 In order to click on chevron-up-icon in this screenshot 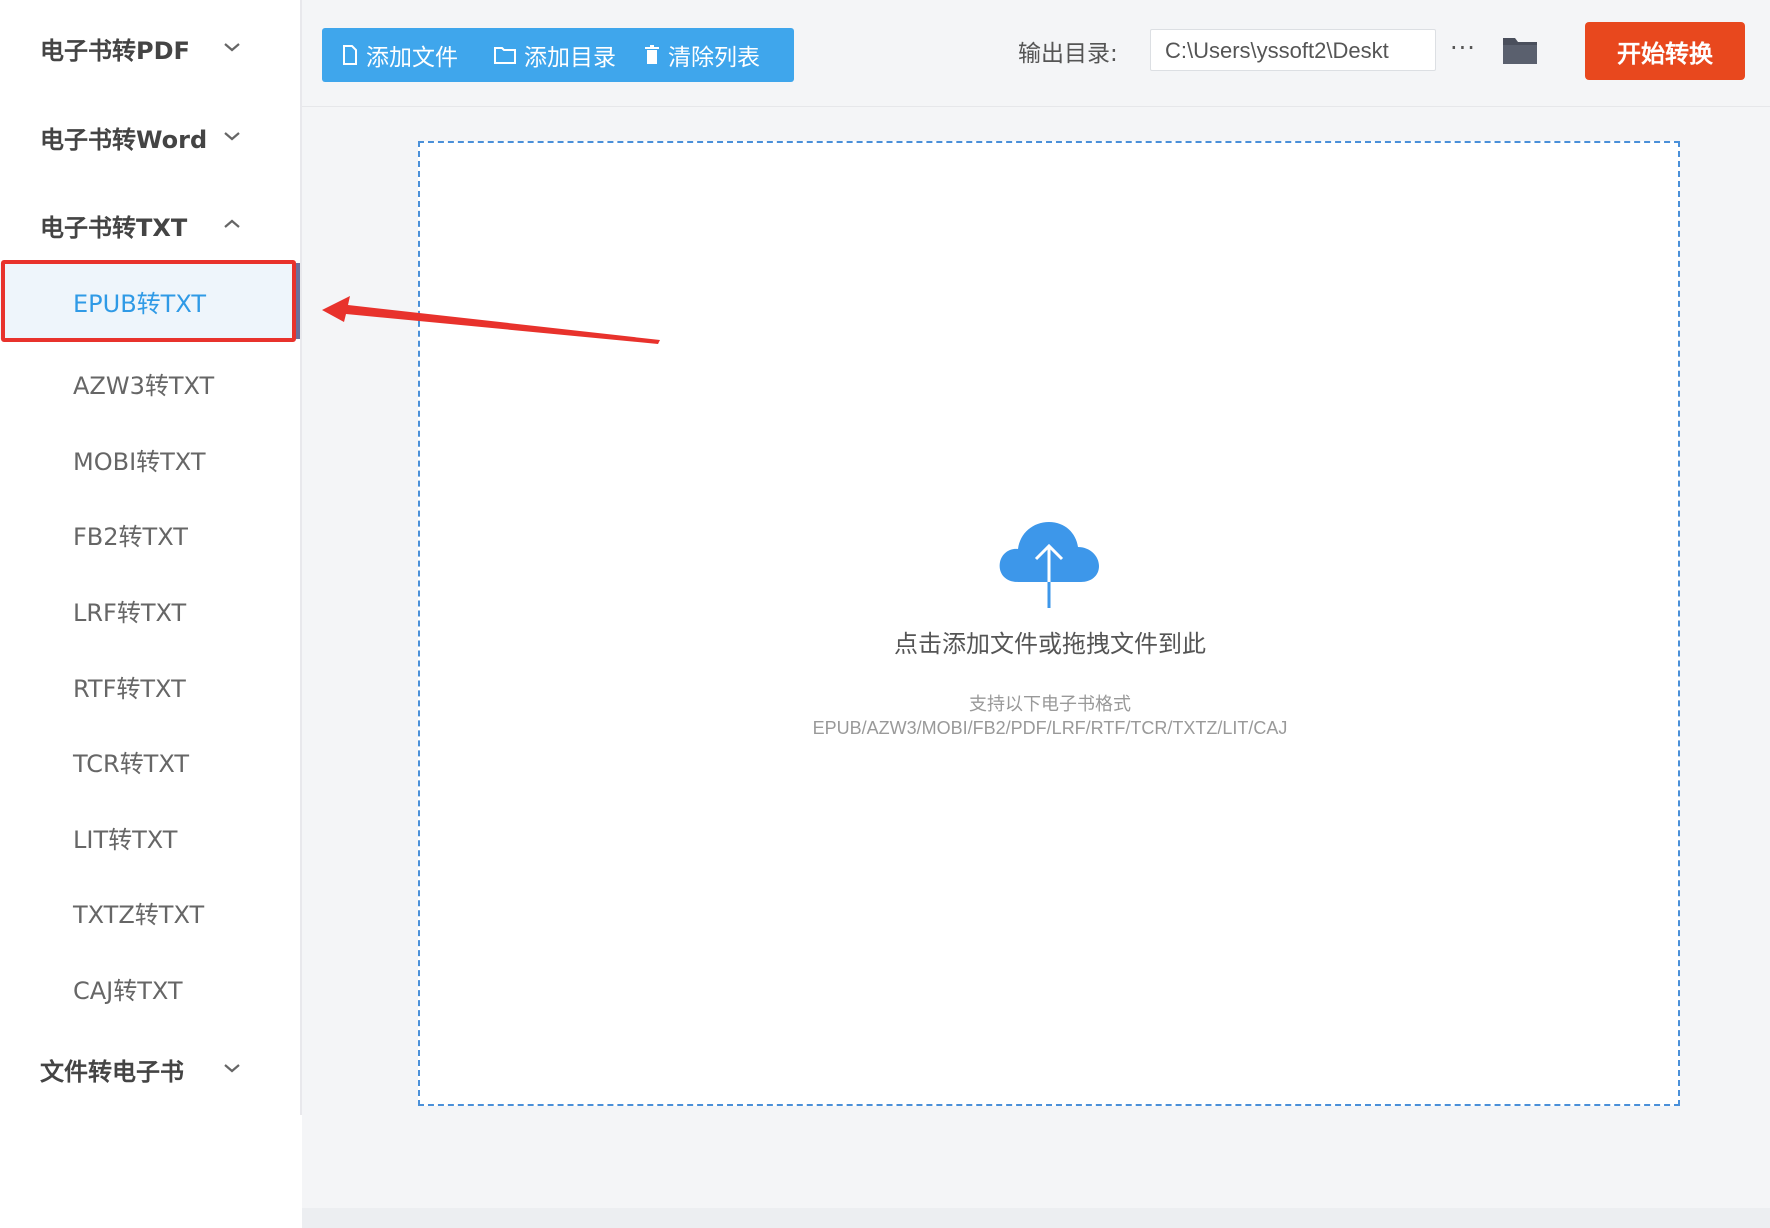, I will do `click(232, 223)`.